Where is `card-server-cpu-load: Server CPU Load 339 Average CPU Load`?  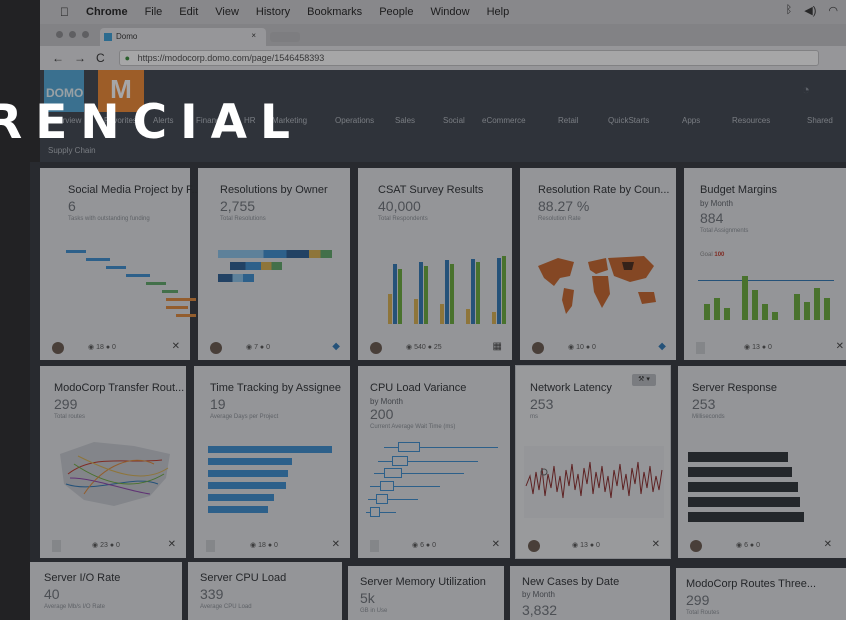 card-server-cpu-load: Server CPU Load 339 Average CPU Load is located at coordinates (265, 591).